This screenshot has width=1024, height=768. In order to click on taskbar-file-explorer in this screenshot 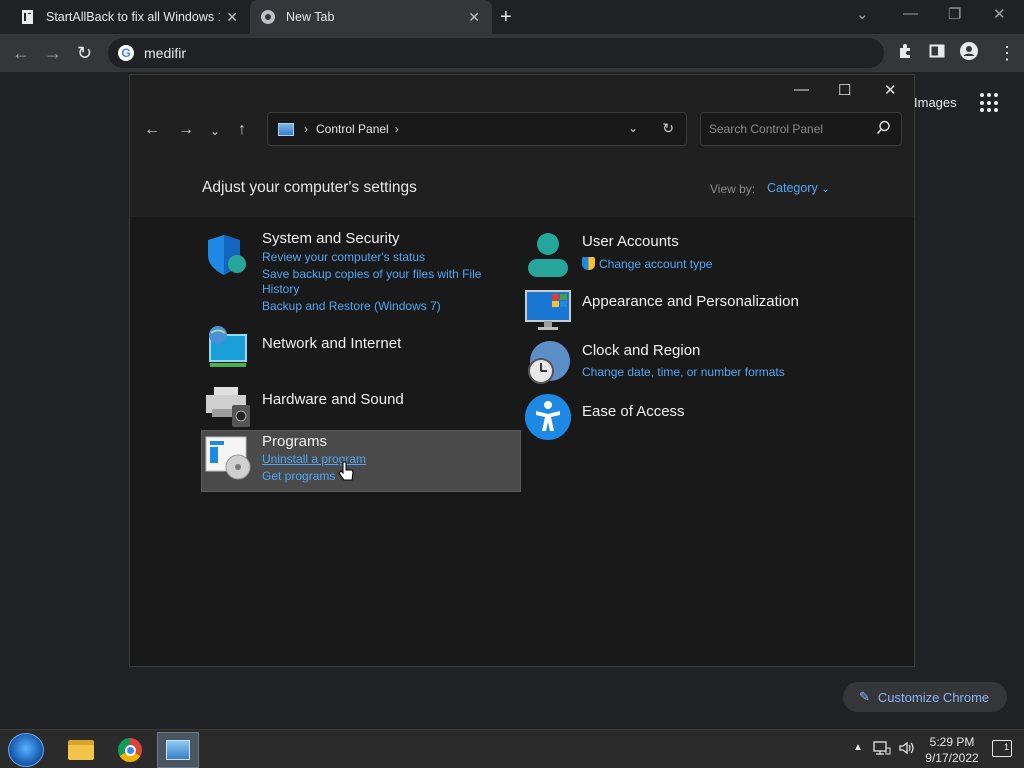, I will do `click(81, 750)`.